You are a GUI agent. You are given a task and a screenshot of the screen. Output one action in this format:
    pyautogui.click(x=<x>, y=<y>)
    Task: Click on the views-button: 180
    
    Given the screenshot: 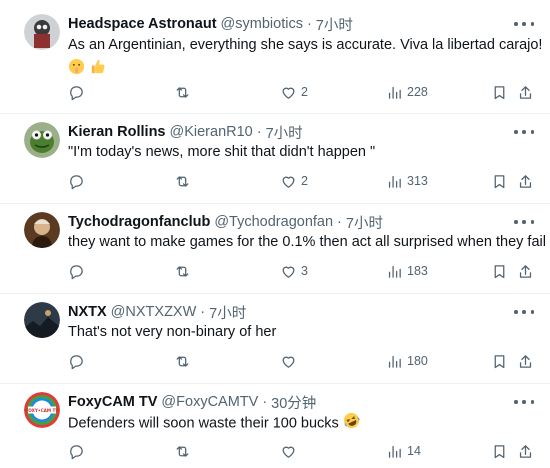 What is the action you would take?
    pyautogui.click(x=407, y=361)
    